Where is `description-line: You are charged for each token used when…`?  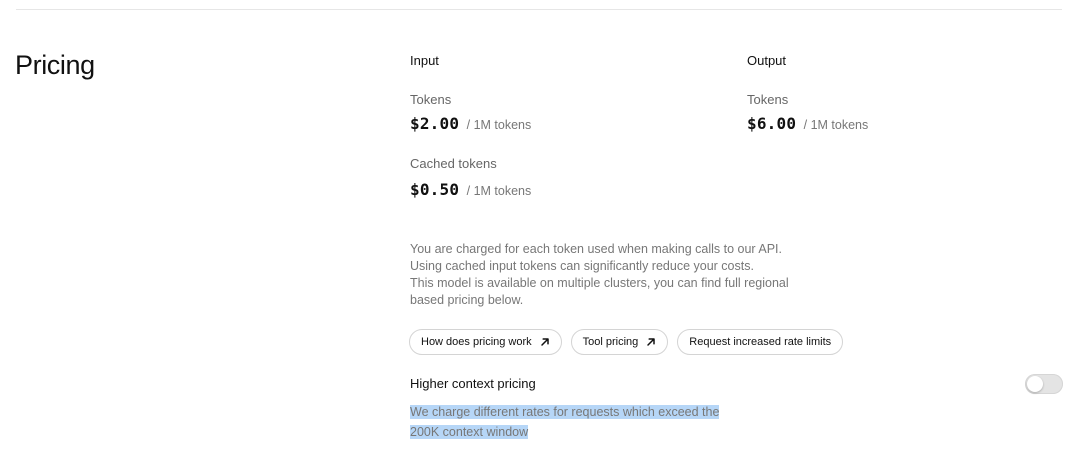
description-line: You are charged for each token used when… is located at coordinates (596, 249).